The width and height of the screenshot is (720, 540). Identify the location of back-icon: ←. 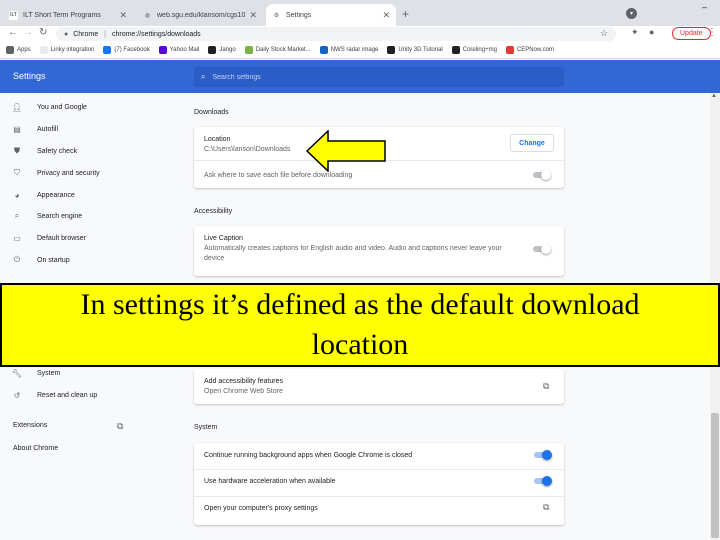
(13, 32).